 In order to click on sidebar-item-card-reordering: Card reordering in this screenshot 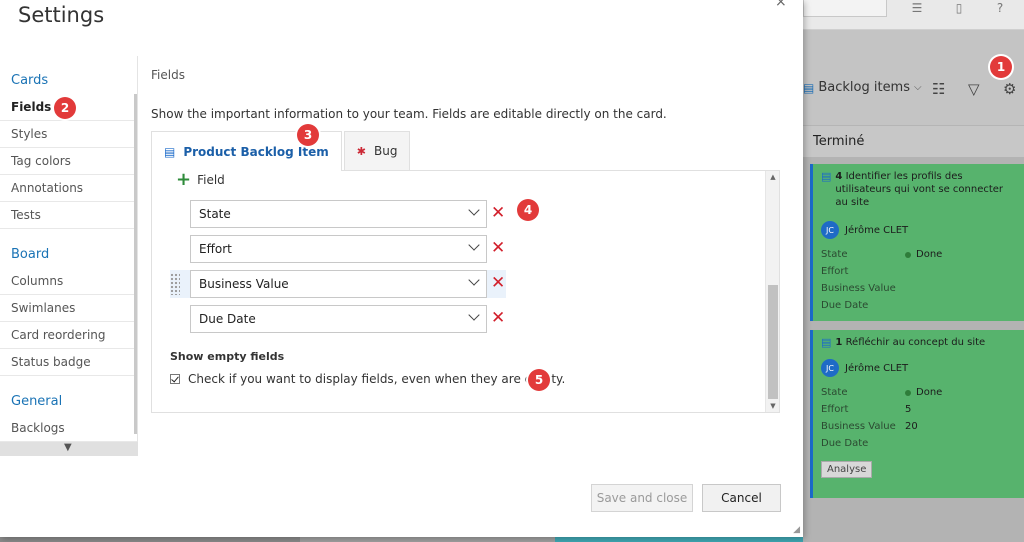, I will do `click(68, 335)`.